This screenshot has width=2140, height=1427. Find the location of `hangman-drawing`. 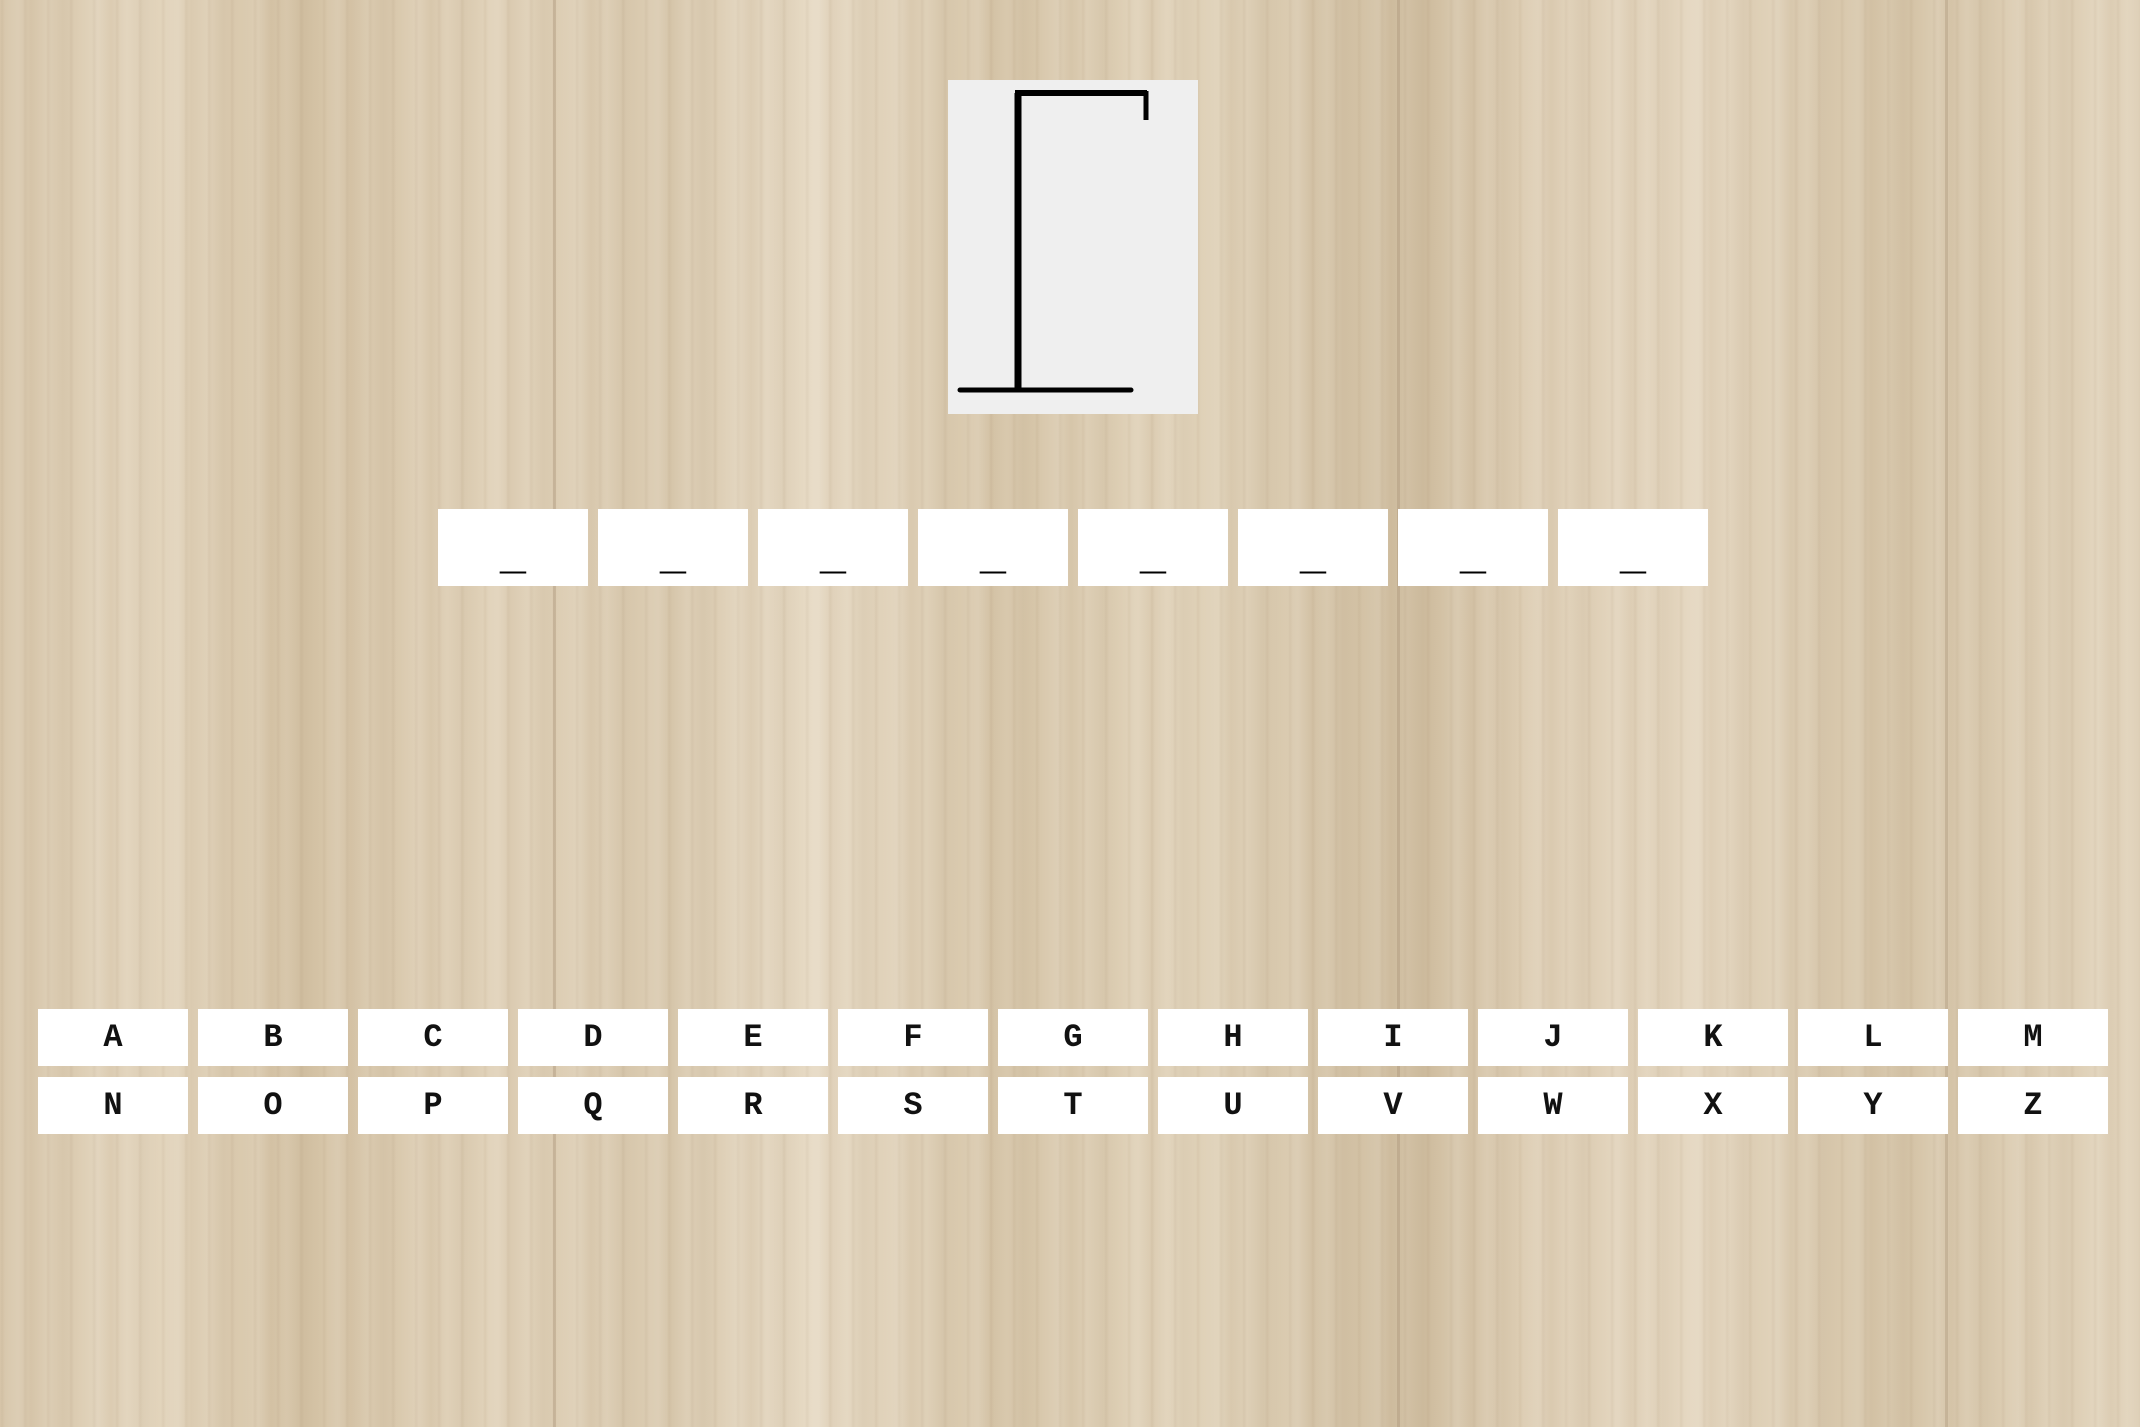

hangman-drawing is located at coordinates (1073, 247).